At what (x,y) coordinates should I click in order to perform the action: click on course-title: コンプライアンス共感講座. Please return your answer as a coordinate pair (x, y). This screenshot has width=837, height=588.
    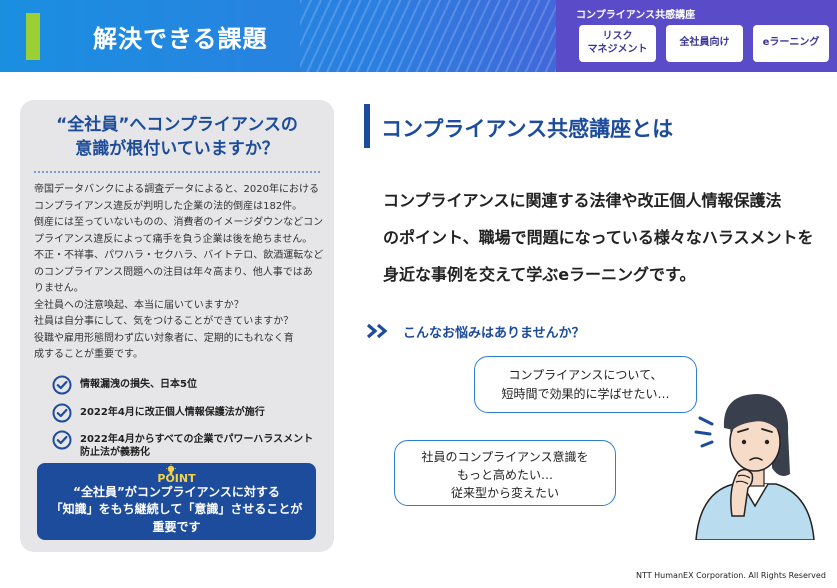
    Looking at the image, I should click on (636, 15).